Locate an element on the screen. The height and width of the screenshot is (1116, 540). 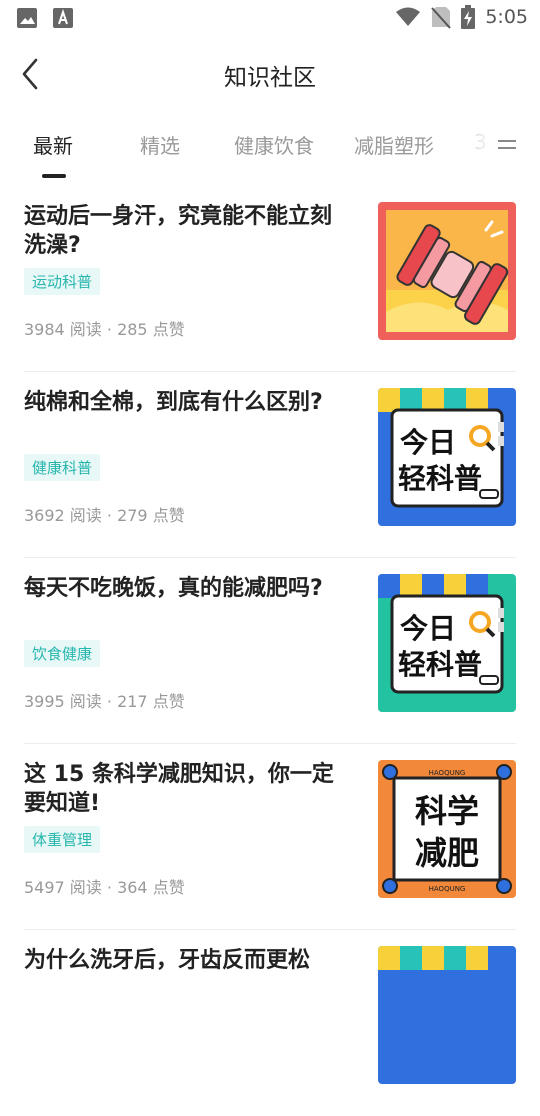
dumbbell-illustration is located at coordinates (447, 271).